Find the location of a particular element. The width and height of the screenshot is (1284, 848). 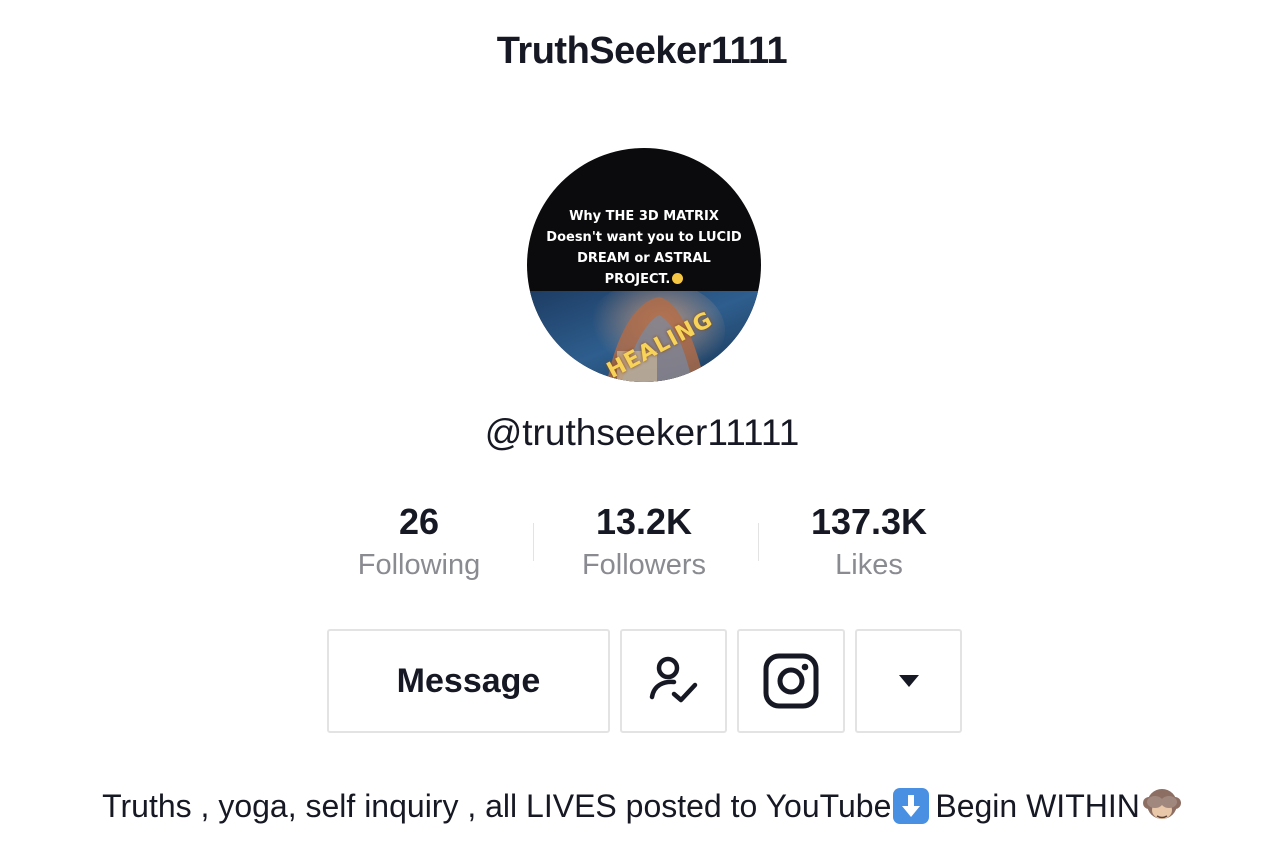

stat-followers-label: Followers is located at coordinates (644, 565).